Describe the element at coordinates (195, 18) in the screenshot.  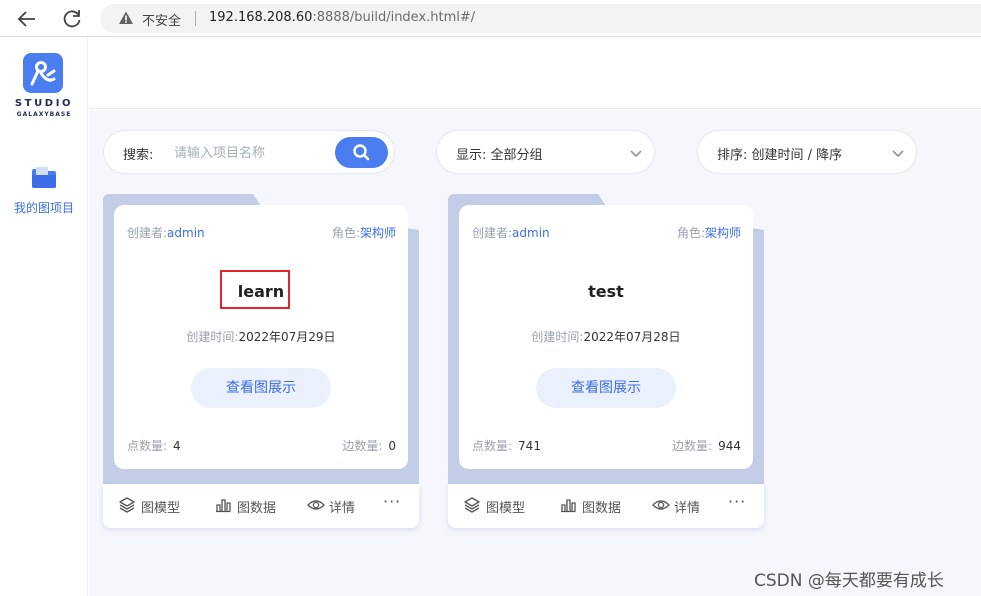
I see `url-divider` at that location.